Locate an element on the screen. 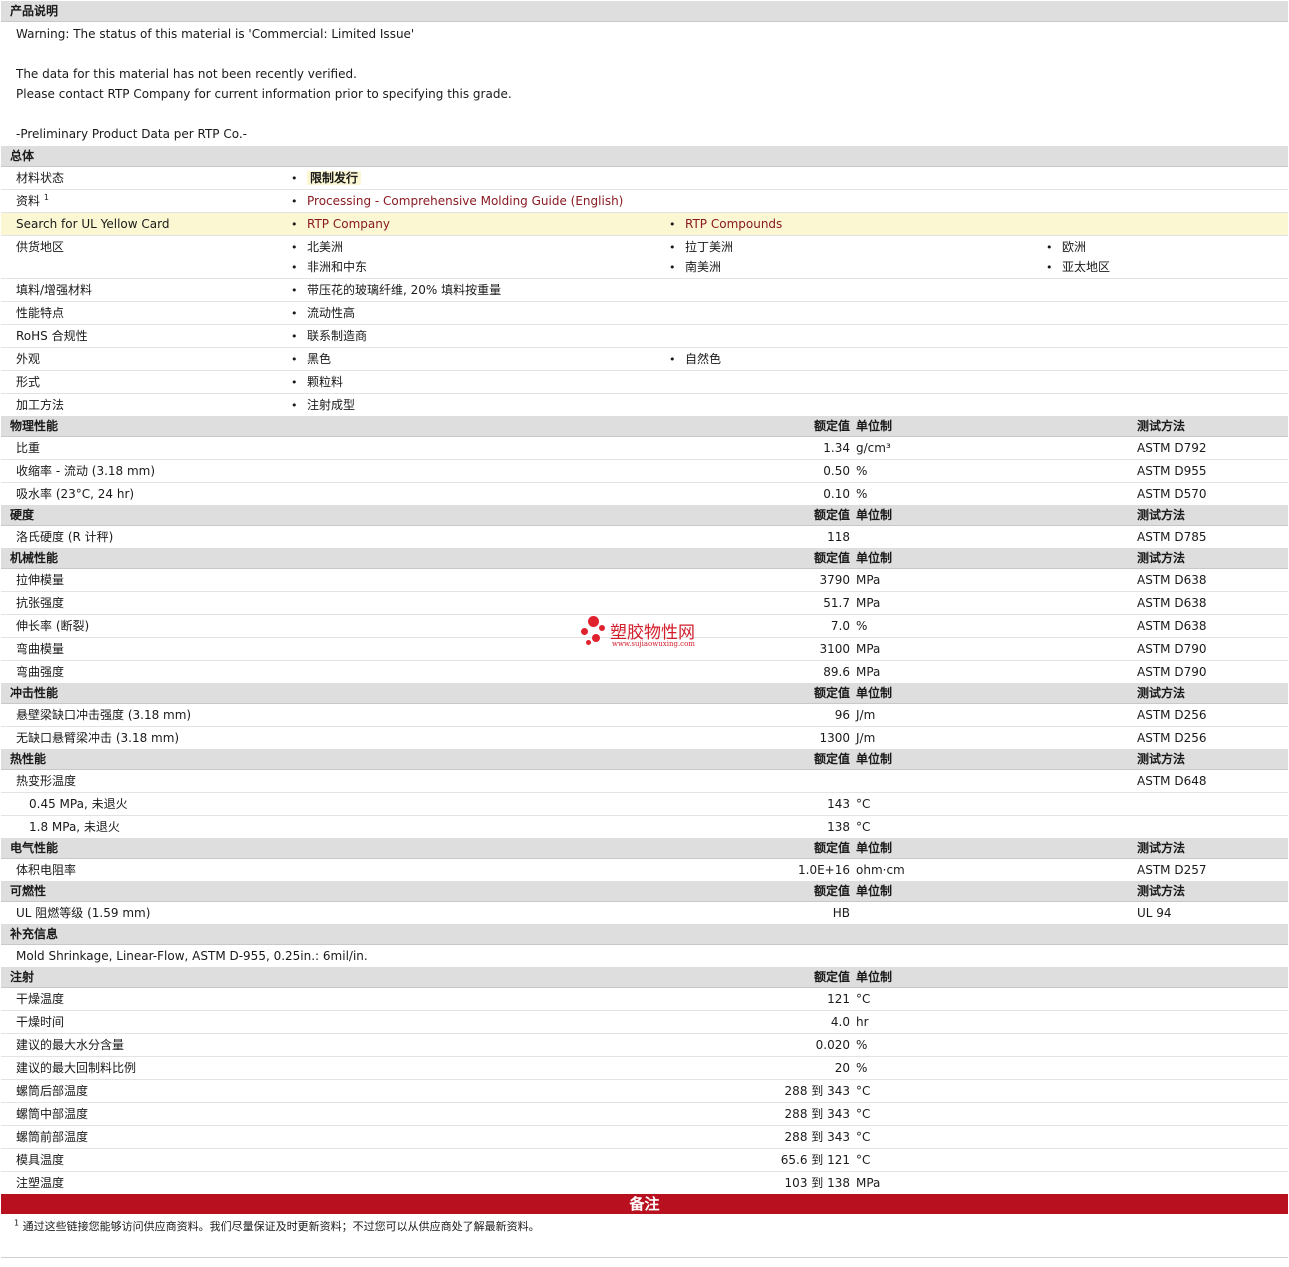 This screenshot has width=1289, height=1267. property-row: 干燥温度 121 °C is located at coordinates (644, 999).